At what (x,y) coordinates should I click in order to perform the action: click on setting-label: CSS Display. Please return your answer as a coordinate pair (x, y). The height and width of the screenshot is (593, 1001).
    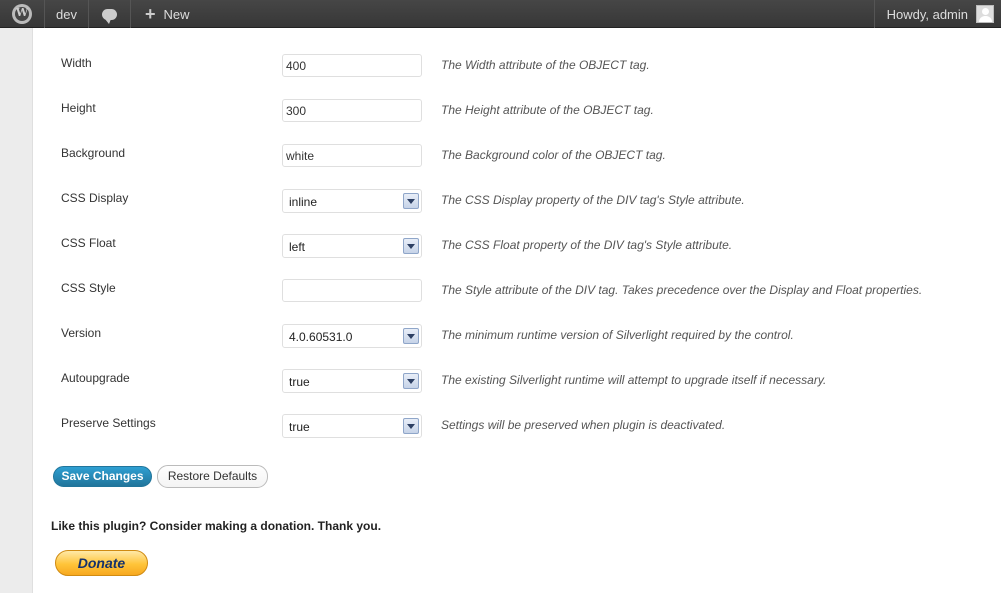
    Looking at the image, I should click on (95, 198).